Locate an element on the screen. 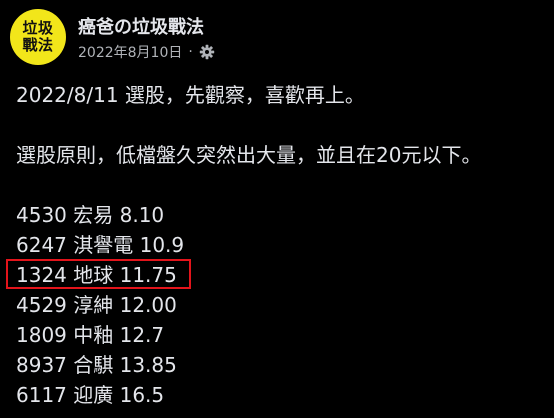 This screenshot has width=554, height=418. stock-text: 4529 淳紳 12.00 is located at coordinates (96, 305).